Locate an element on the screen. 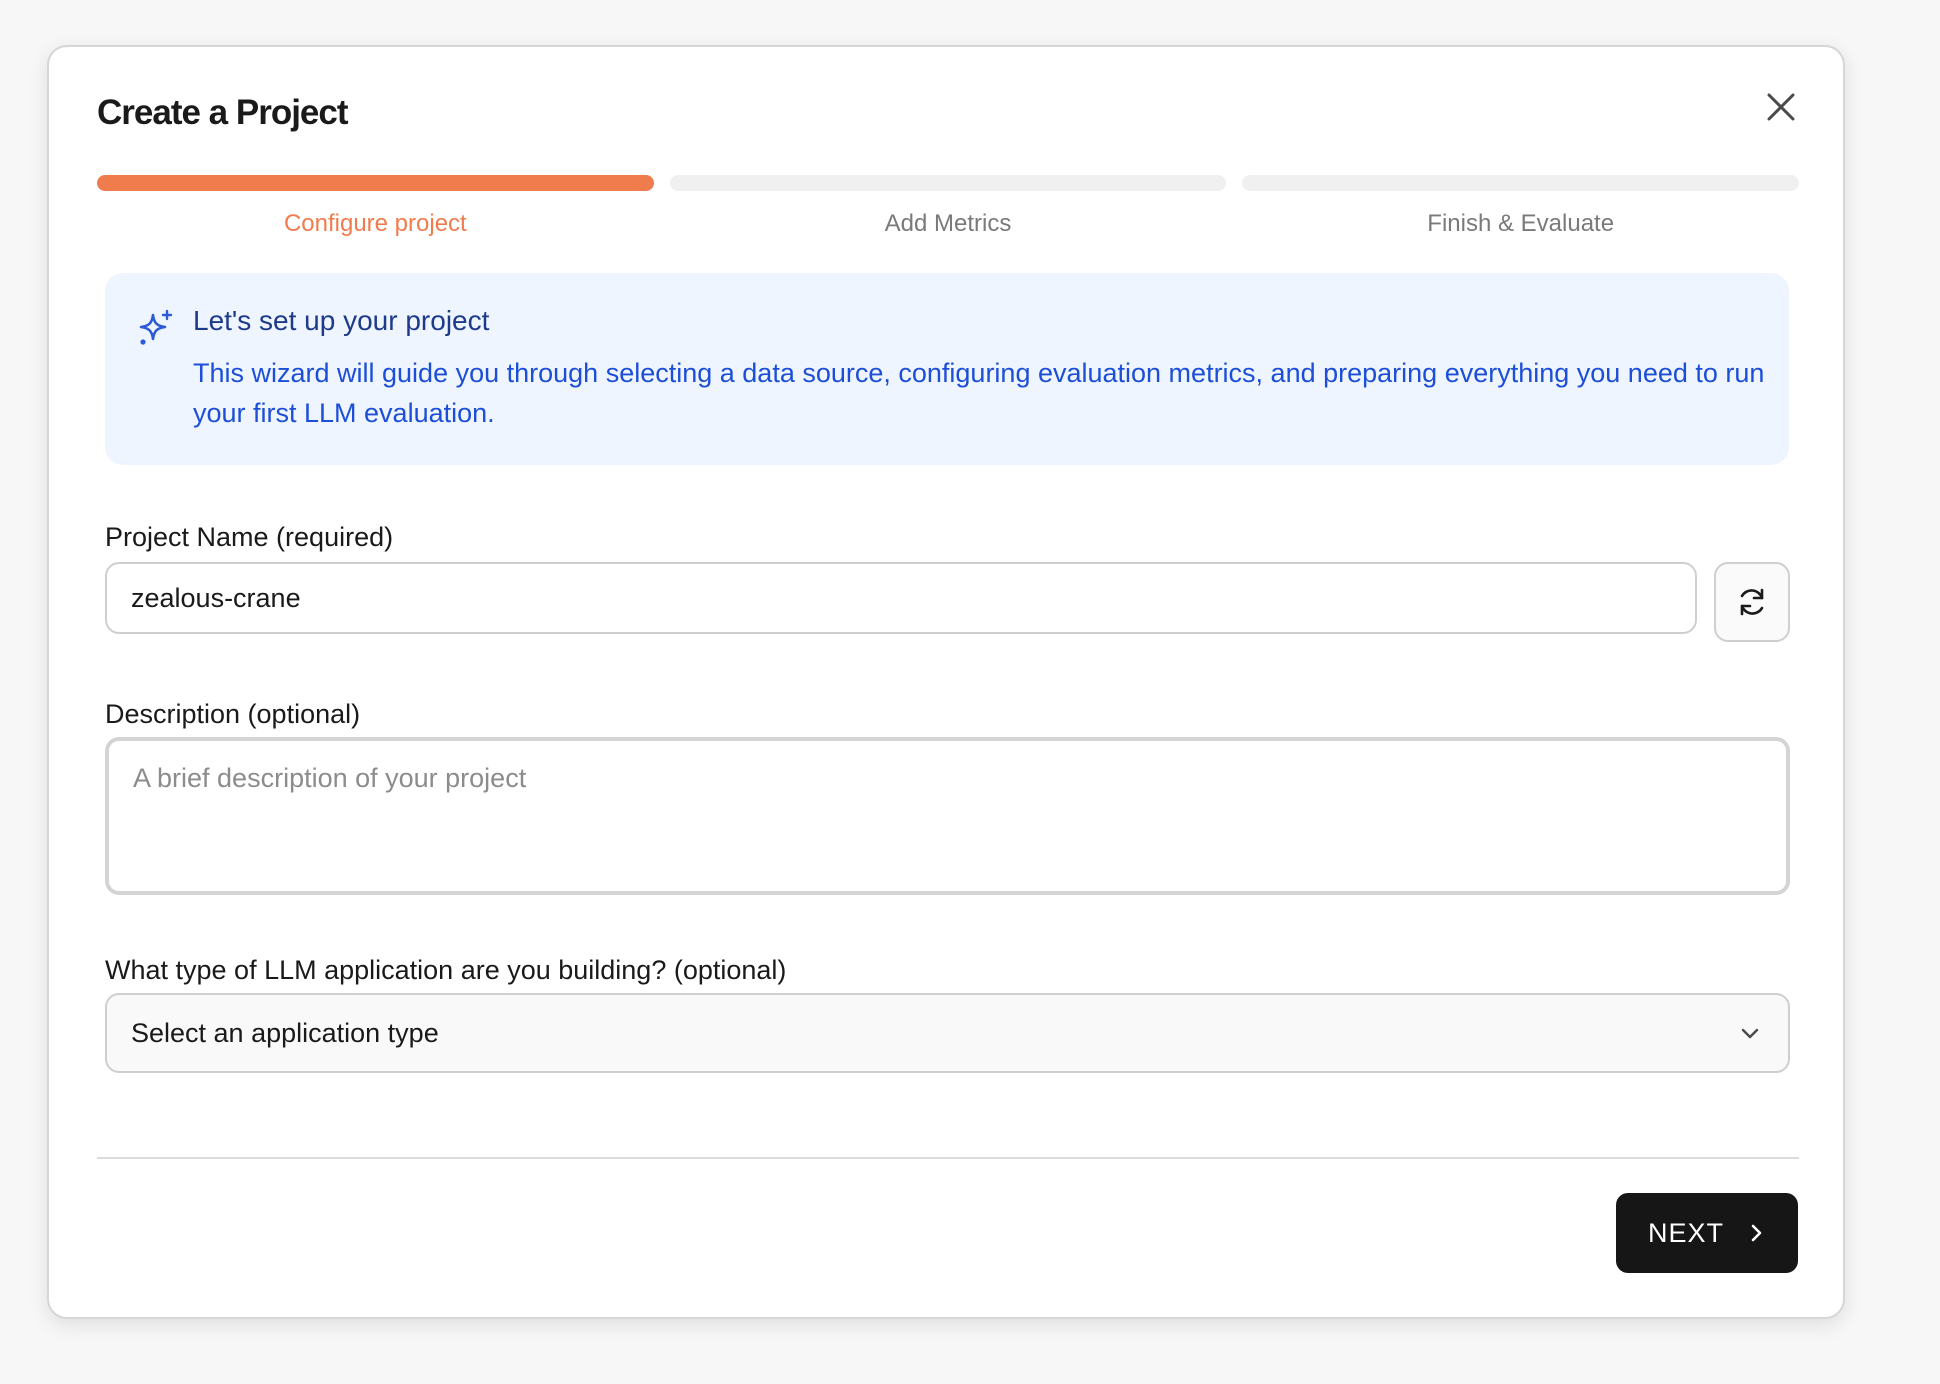 This screenshot has width=1940, height=1384. refresh-icon is located at coordinates (1752, 602).